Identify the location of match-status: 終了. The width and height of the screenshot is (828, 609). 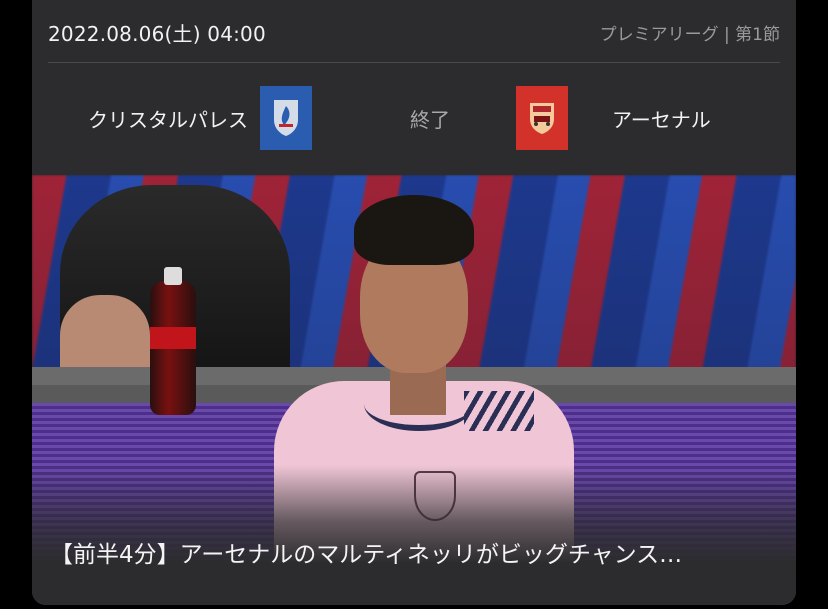
(430, 120).